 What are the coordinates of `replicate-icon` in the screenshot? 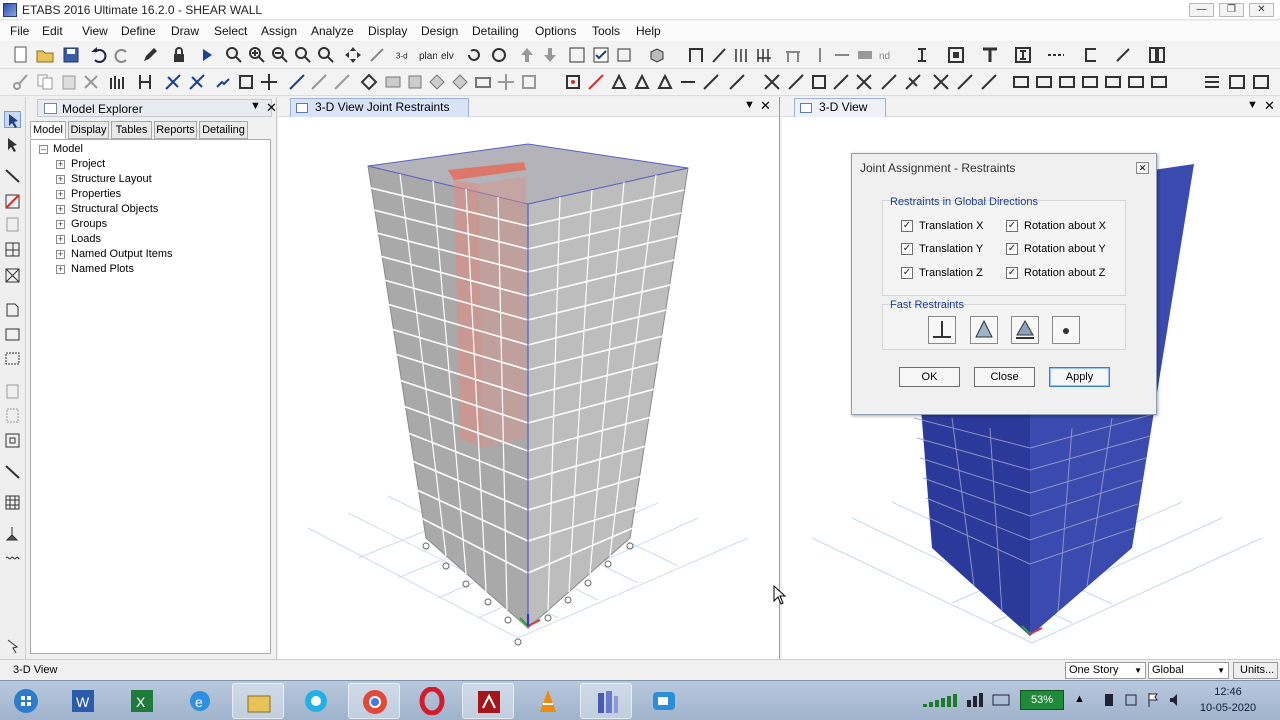 It's located at (117, 82).